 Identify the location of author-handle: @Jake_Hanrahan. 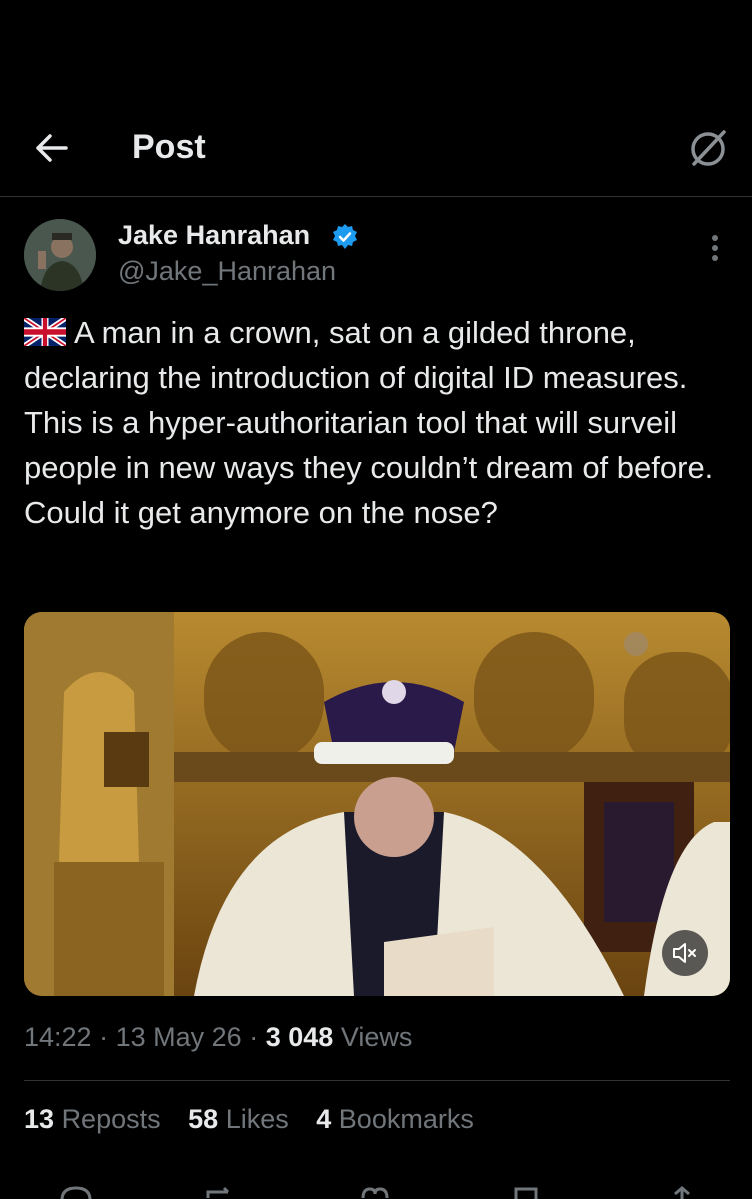
(227, 271).